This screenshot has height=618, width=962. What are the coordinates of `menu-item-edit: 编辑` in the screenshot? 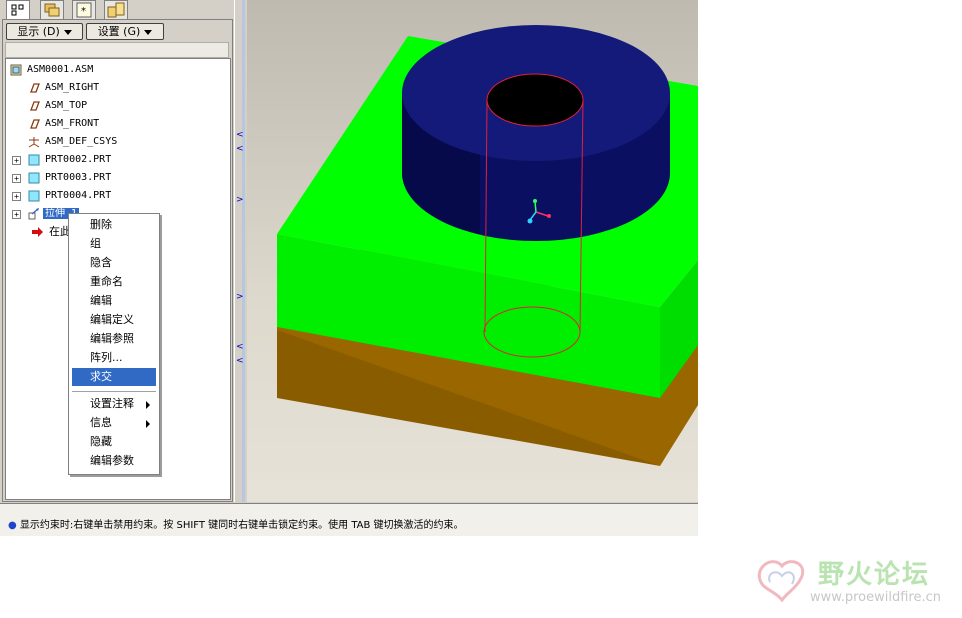 It's located at (114, 301).